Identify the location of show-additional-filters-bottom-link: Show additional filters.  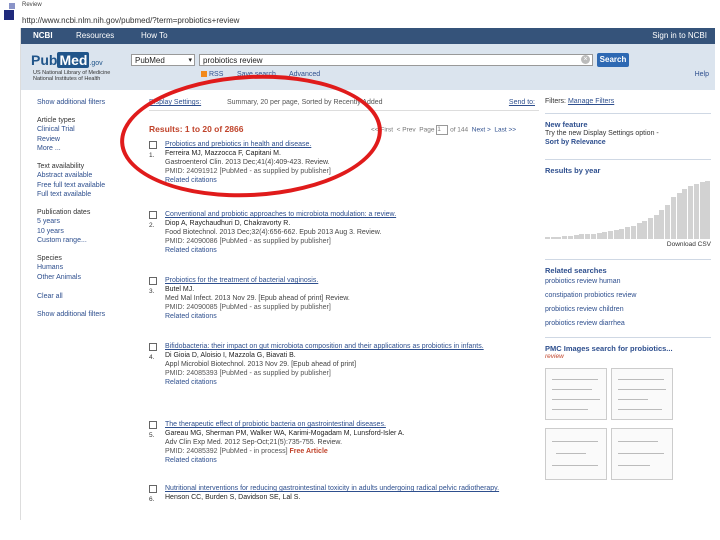
(87, 315).